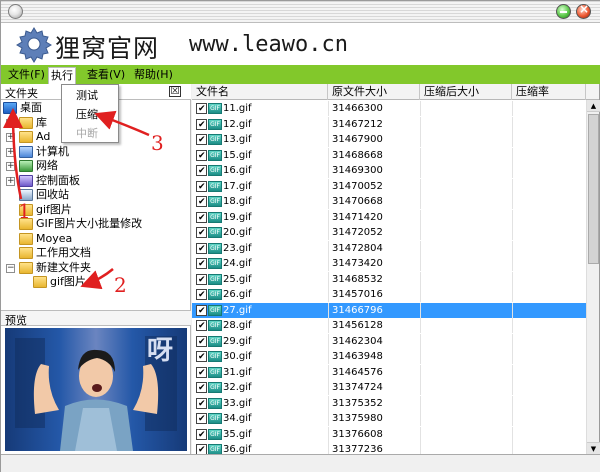 This screenshot has height=472, width=600. Describe the element at coordinates (24, 211) in the screenshot. I see `annotation-number-1: 1` at that location.